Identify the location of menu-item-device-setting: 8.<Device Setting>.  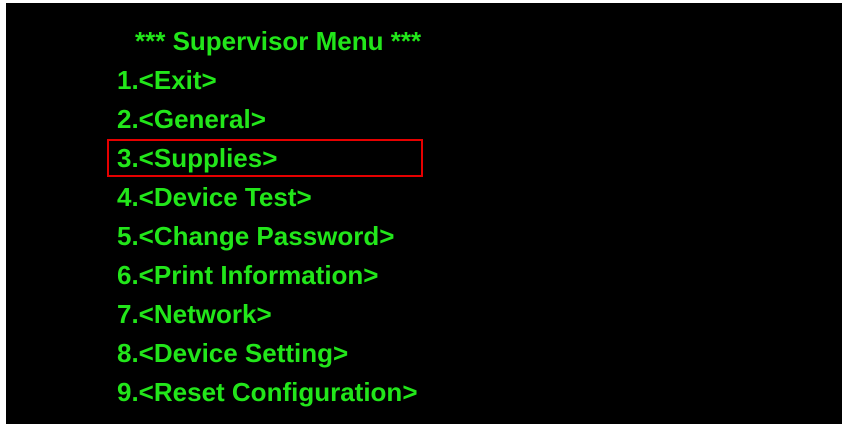
(267, 353).